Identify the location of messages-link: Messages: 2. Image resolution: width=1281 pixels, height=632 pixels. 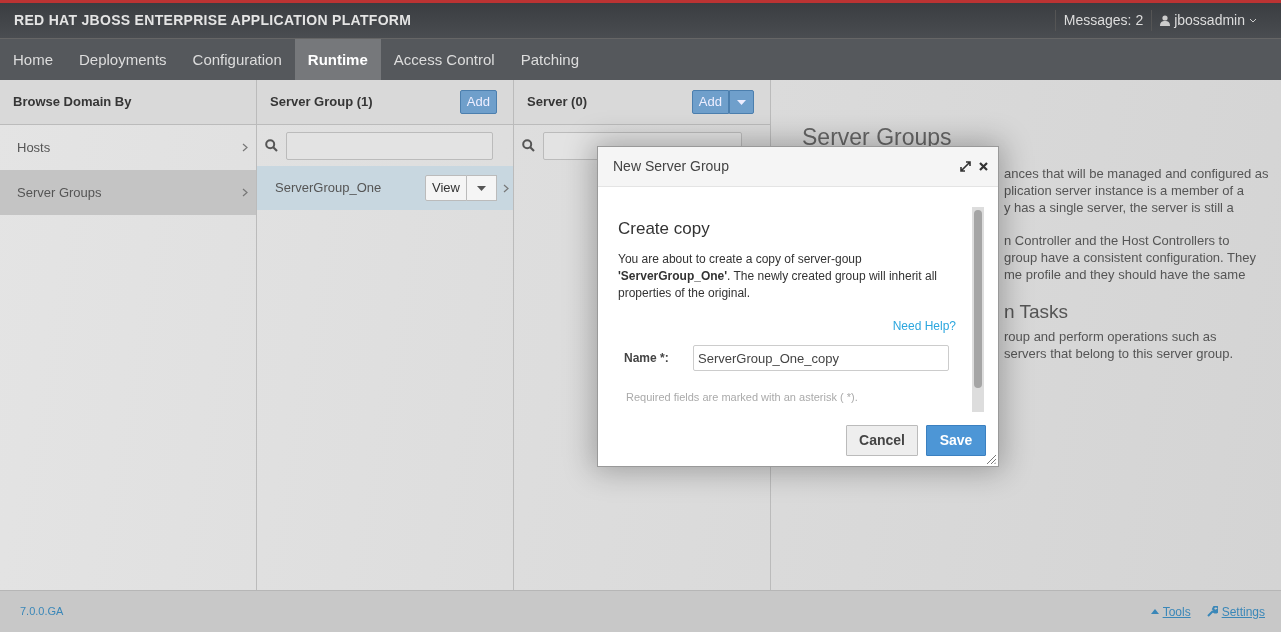
(1103, 20).